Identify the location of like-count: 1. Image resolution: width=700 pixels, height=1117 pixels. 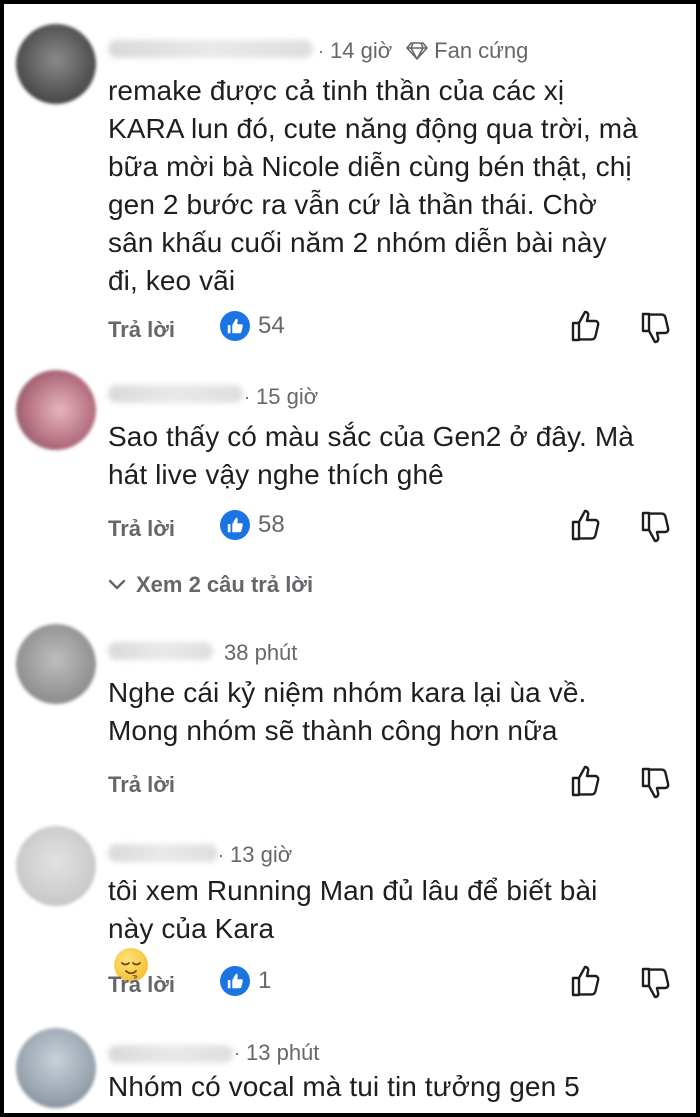
(265, 980).